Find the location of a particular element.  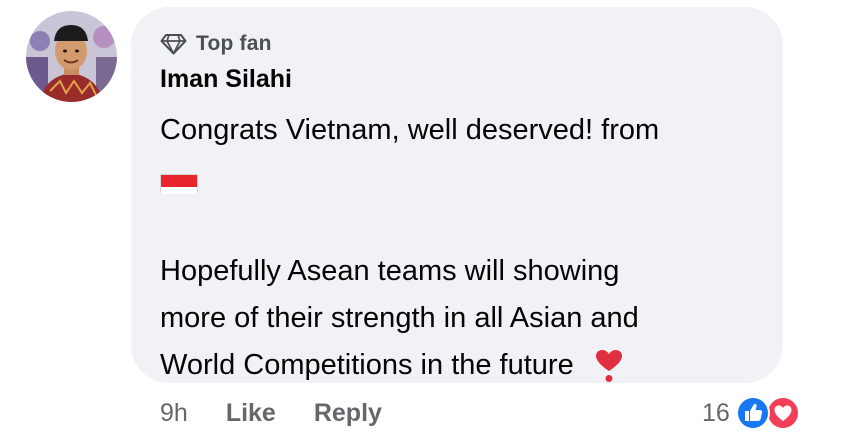

reaction-summary: 16 is located at coordinates (756, 413).